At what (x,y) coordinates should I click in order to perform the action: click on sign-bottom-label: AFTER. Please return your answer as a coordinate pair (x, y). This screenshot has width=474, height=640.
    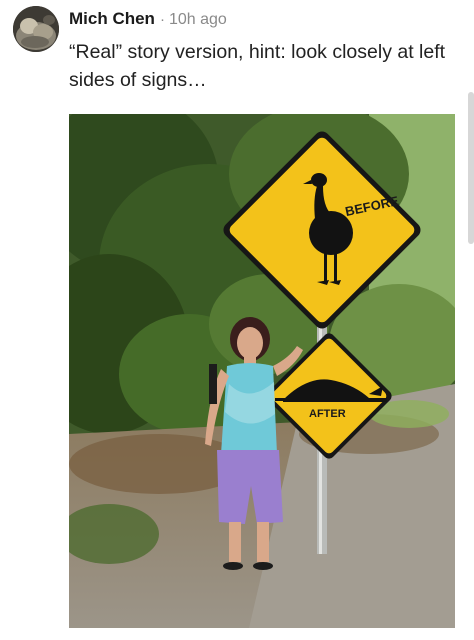
    Looking at the image, I should click on (327, 414).